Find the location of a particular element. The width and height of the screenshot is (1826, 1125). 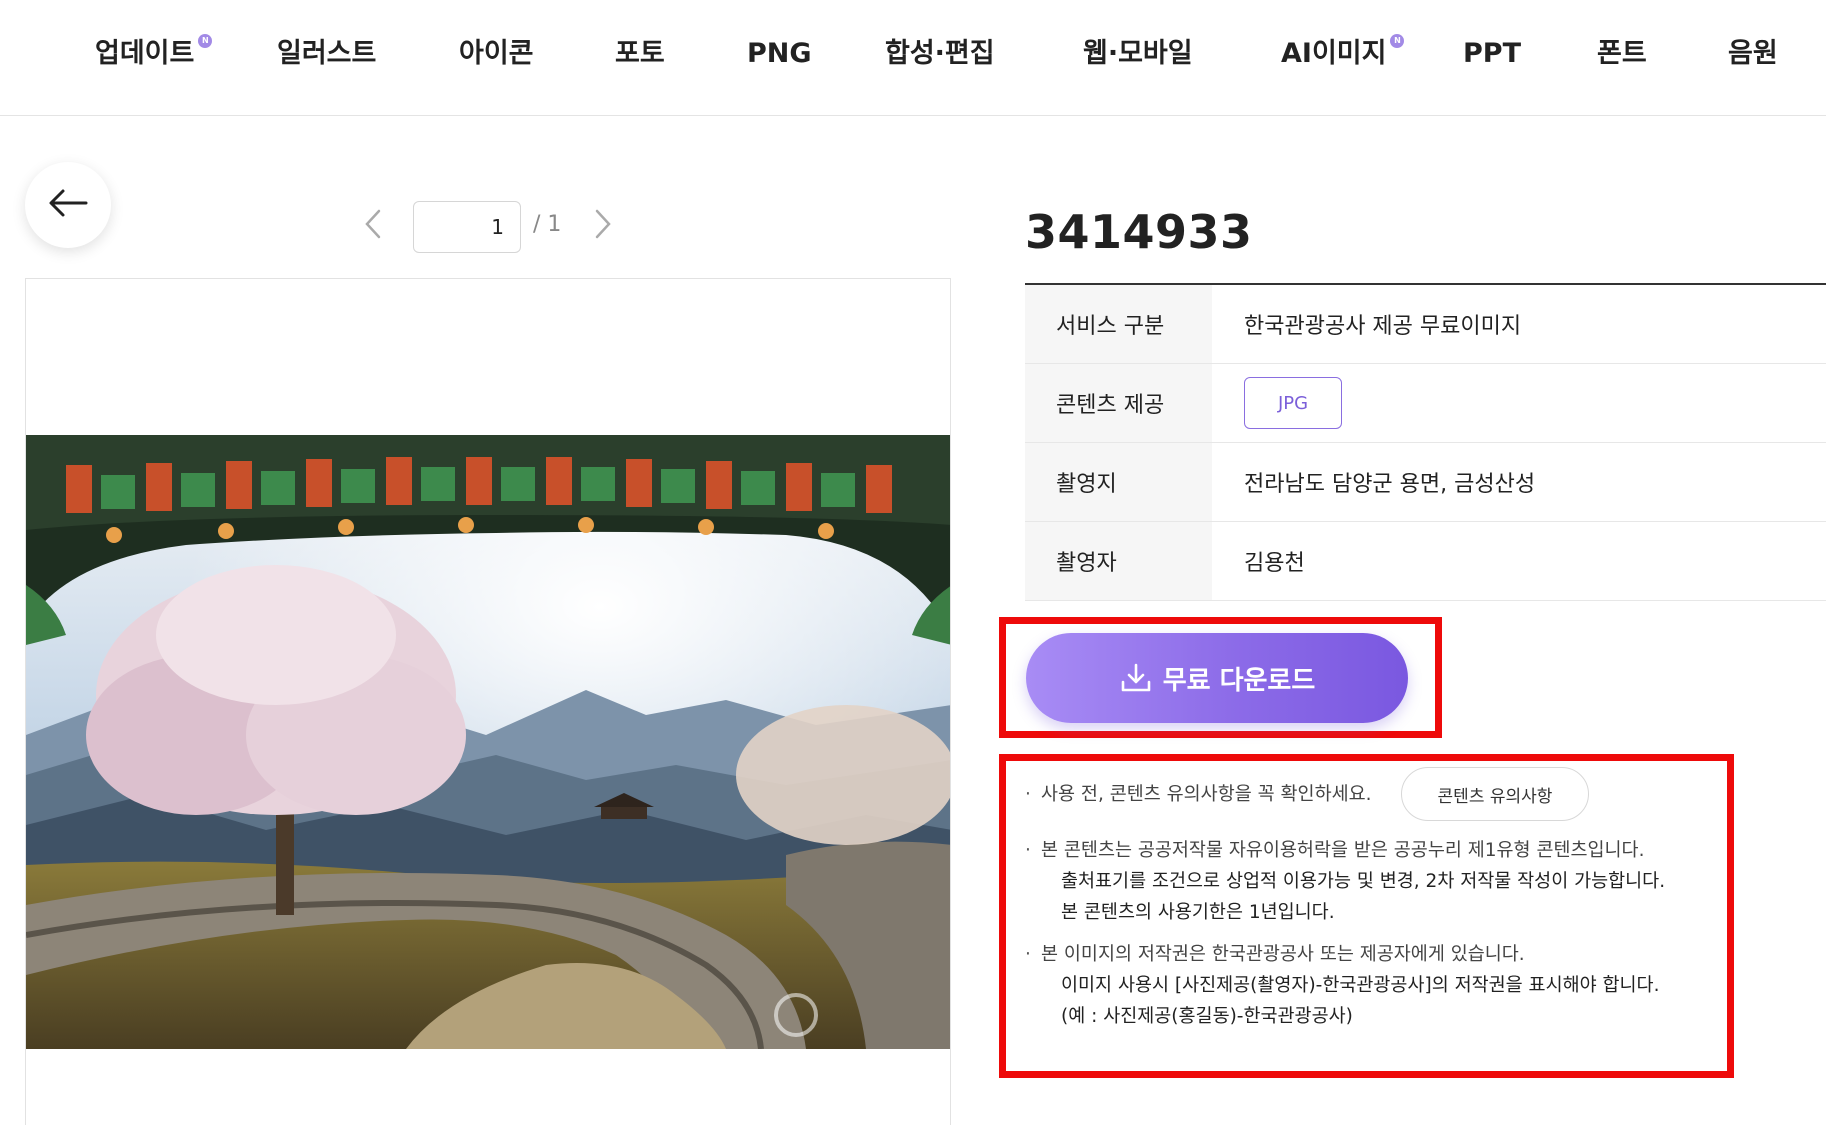

nav-item-web-mobile: 웹·모바일 is located at coordinates (1138, 54).